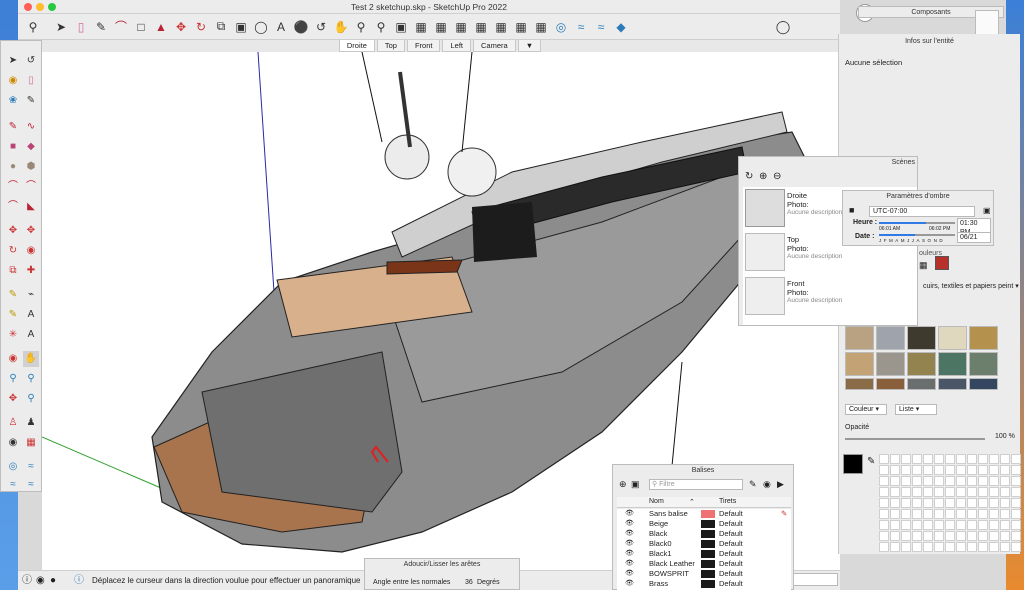  I want to click on add-tag-icon: ⊕, so click(623, 484).